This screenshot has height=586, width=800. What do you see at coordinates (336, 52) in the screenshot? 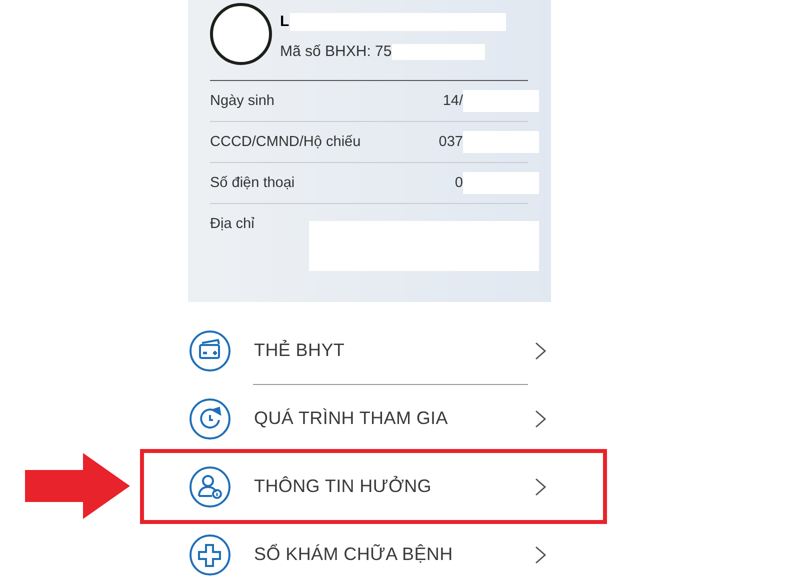
I see `insurance-number: Mã số BHXH: 75` at bounding box center [336, 52].